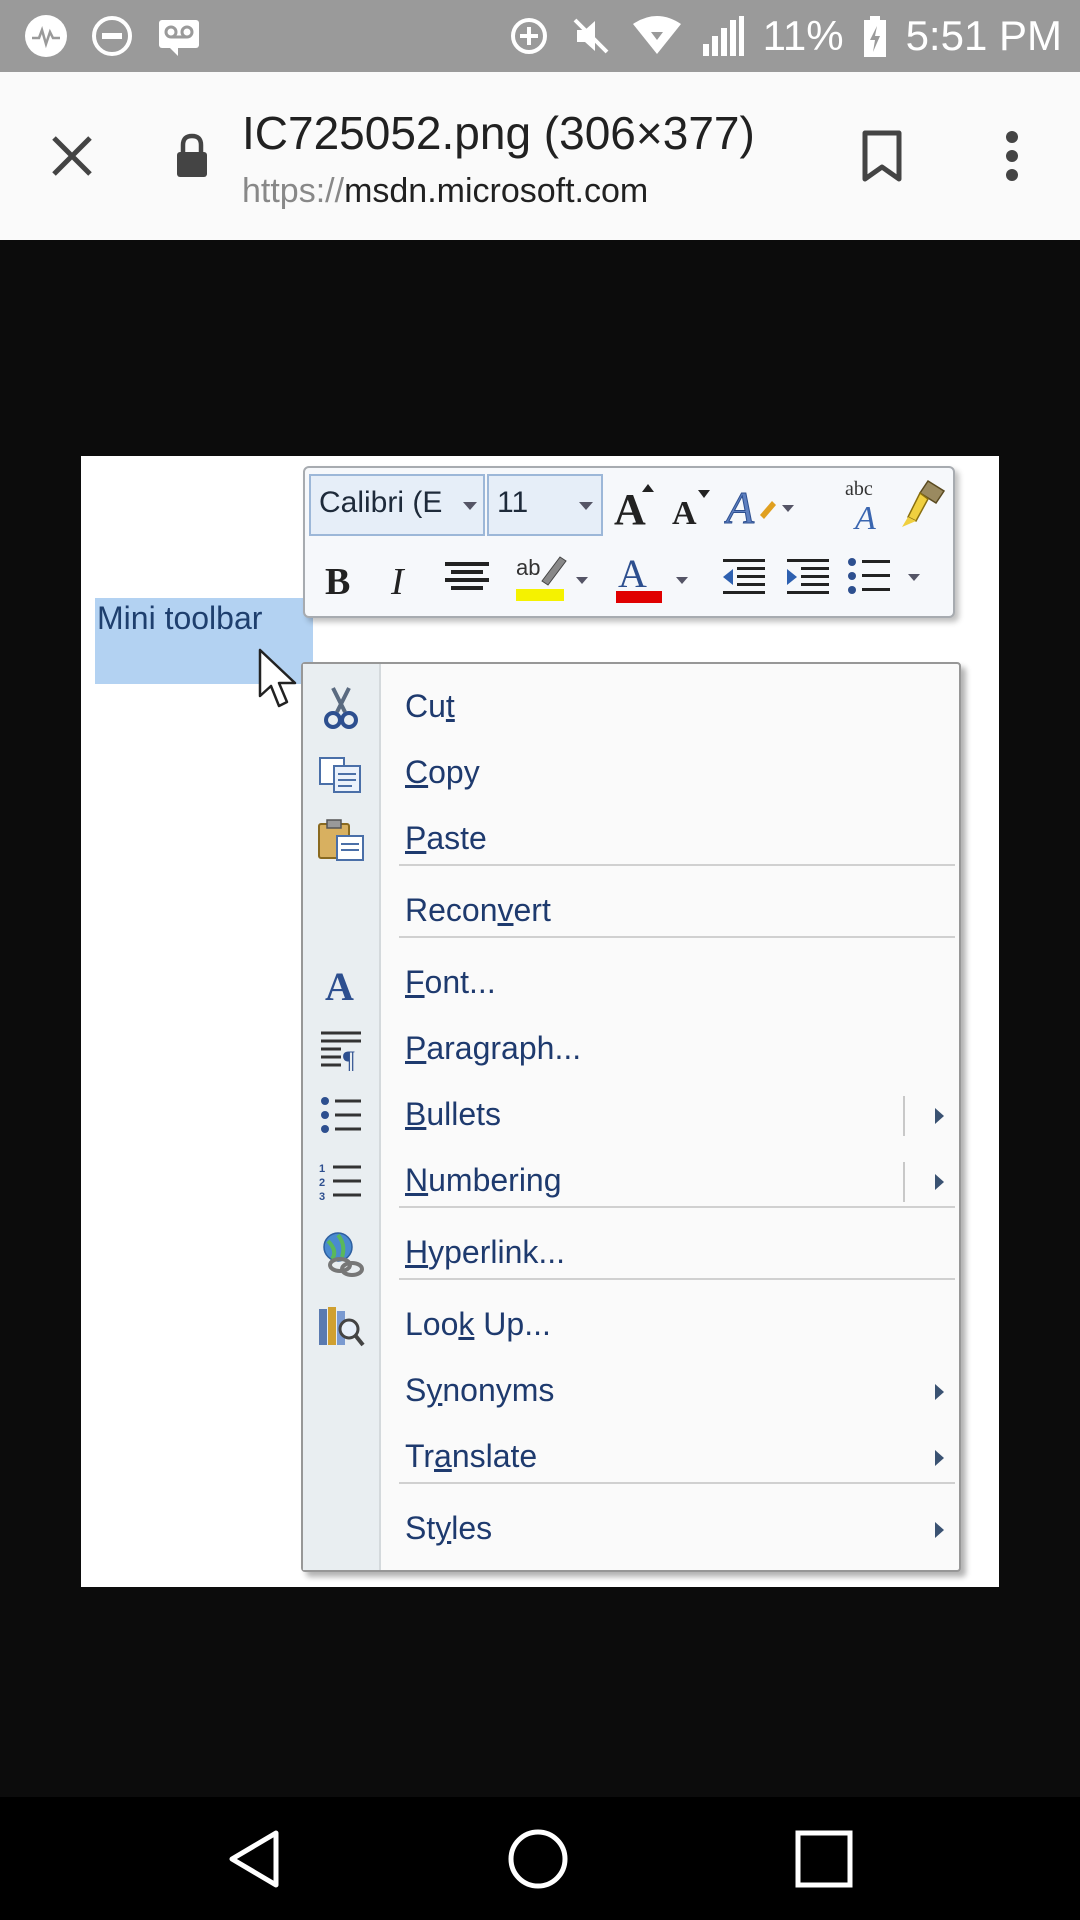 This screenshot has height=1920, width=1080. I want to click on menu-item-numbering: 1 2 3 Numbering, so click(631, 1182).